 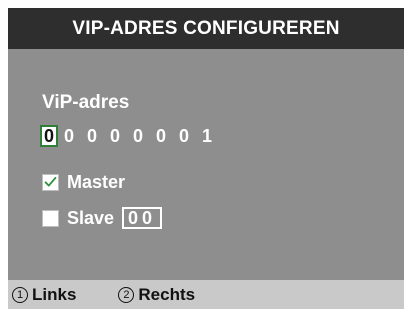 I want to click on soft-key-right-label: Rechts, so click(x=167, y=294).